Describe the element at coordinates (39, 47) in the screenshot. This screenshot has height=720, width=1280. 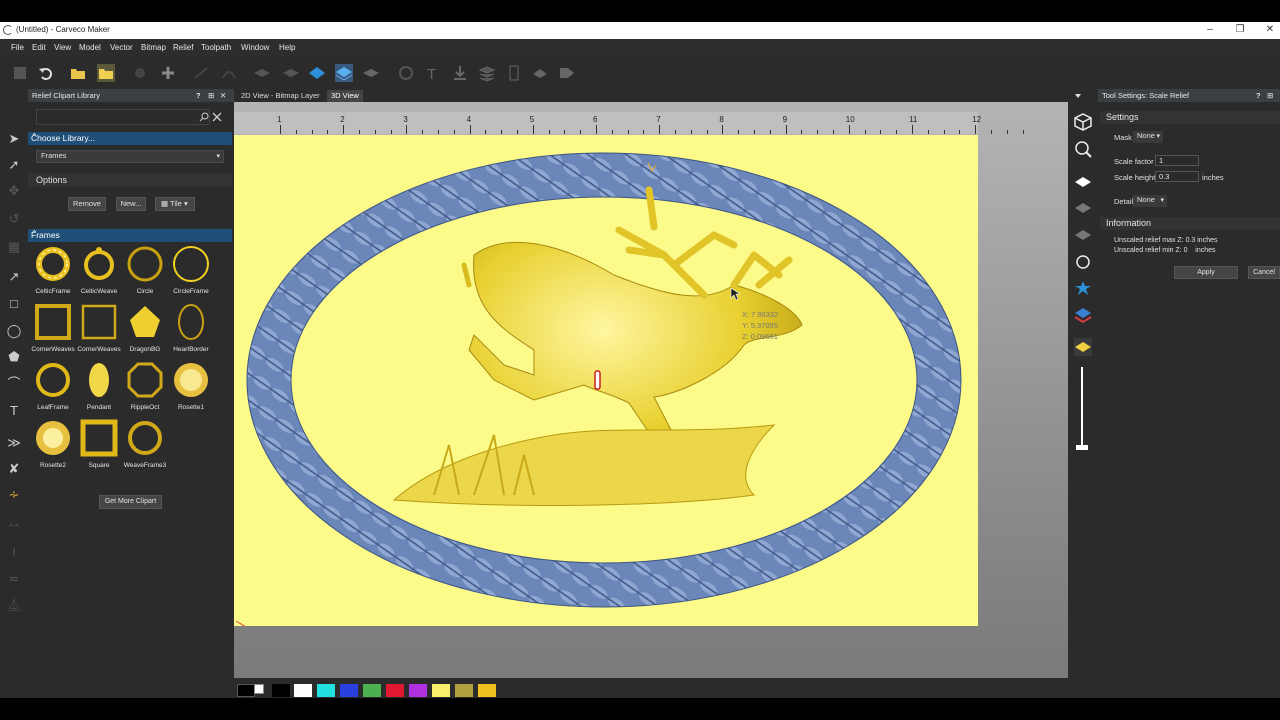
I see `menu-edit: Edit` at that location.